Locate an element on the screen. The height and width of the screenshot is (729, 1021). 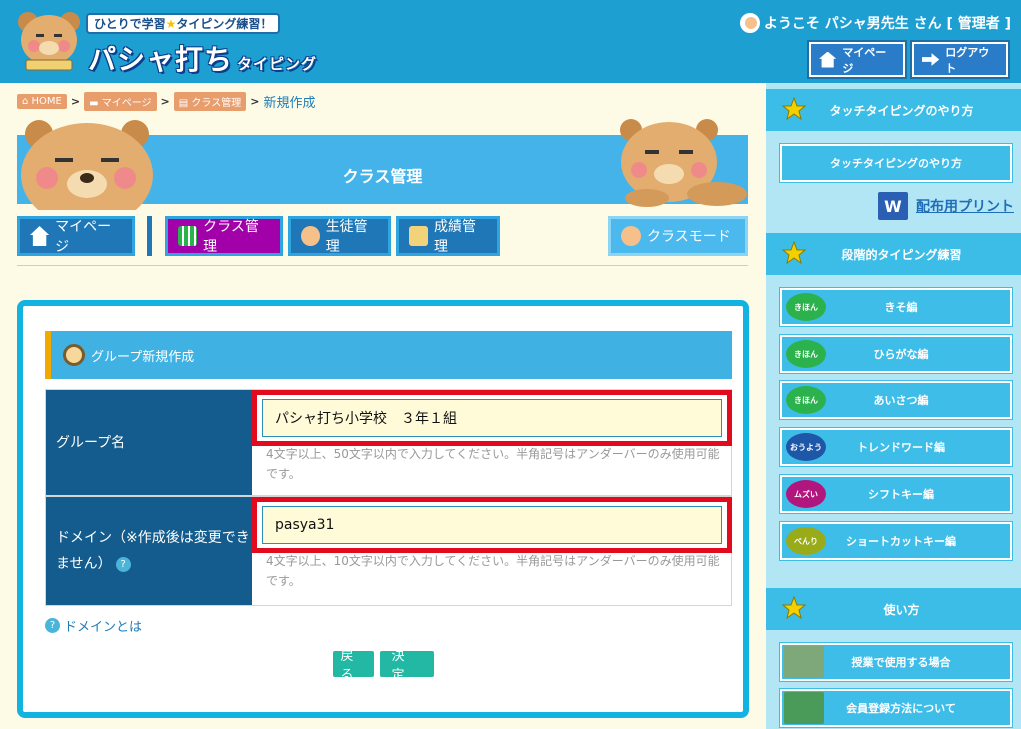
divider is located at coordinates (382, 265).